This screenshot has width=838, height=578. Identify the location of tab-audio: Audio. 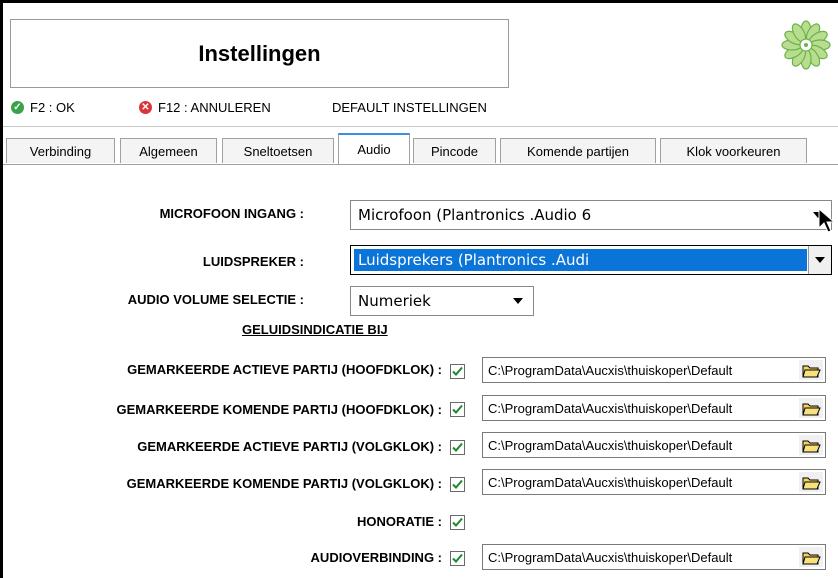
(374, 148).